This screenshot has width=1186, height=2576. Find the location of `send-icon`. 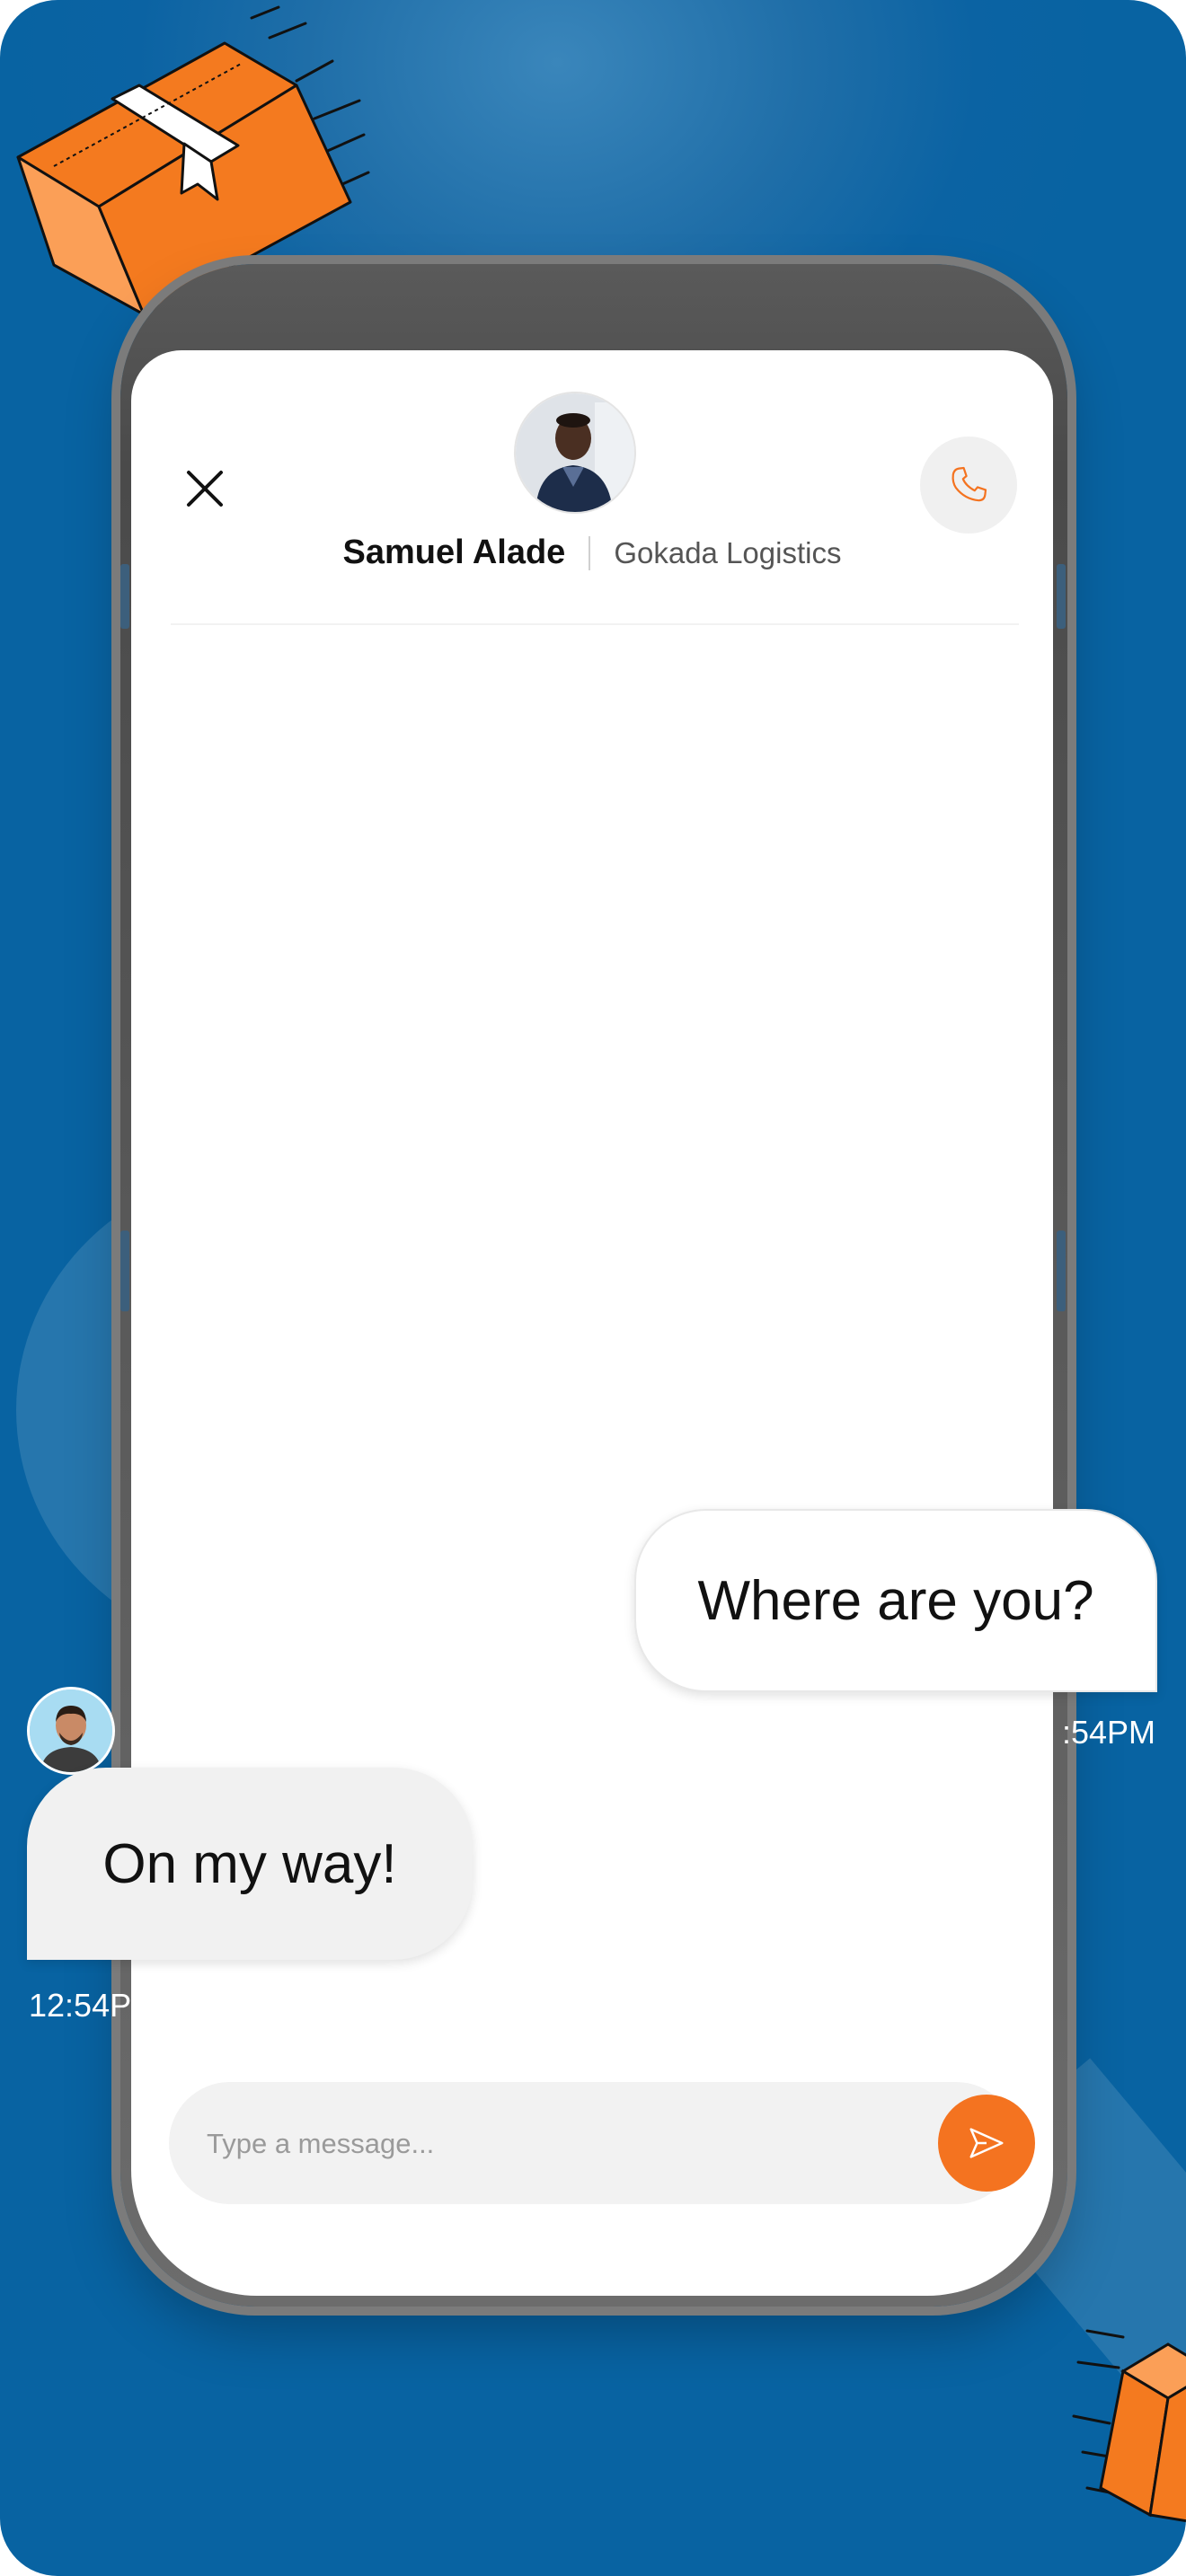

send-icon is located at coordinates (986, 2143).